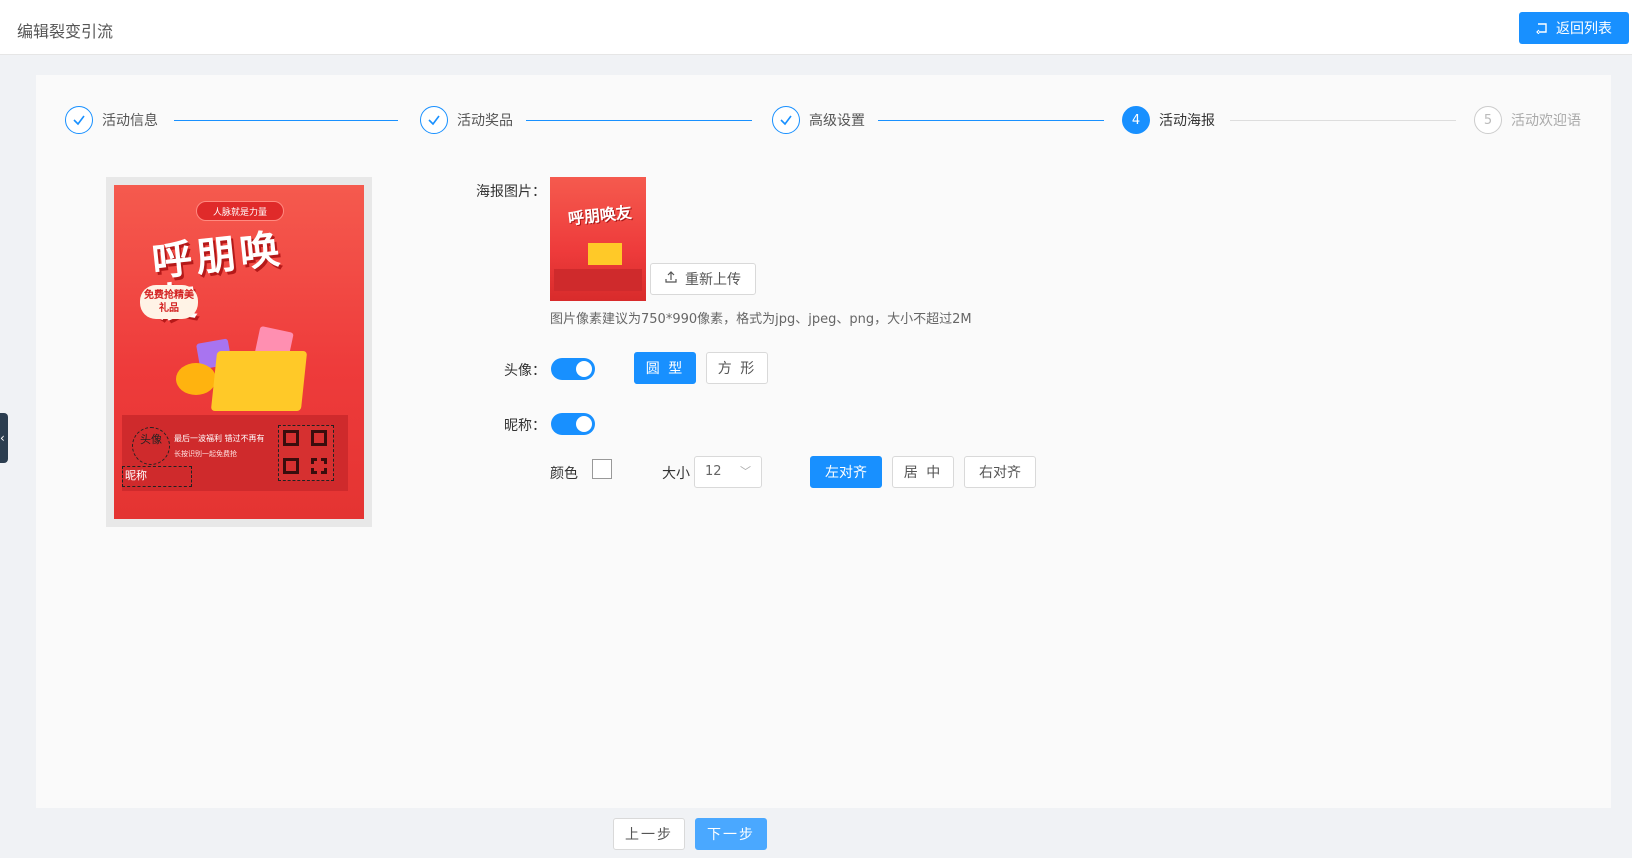  Describe the element at coordinates (1542, 28) in the screenshot. I see `return-icon` at that location.